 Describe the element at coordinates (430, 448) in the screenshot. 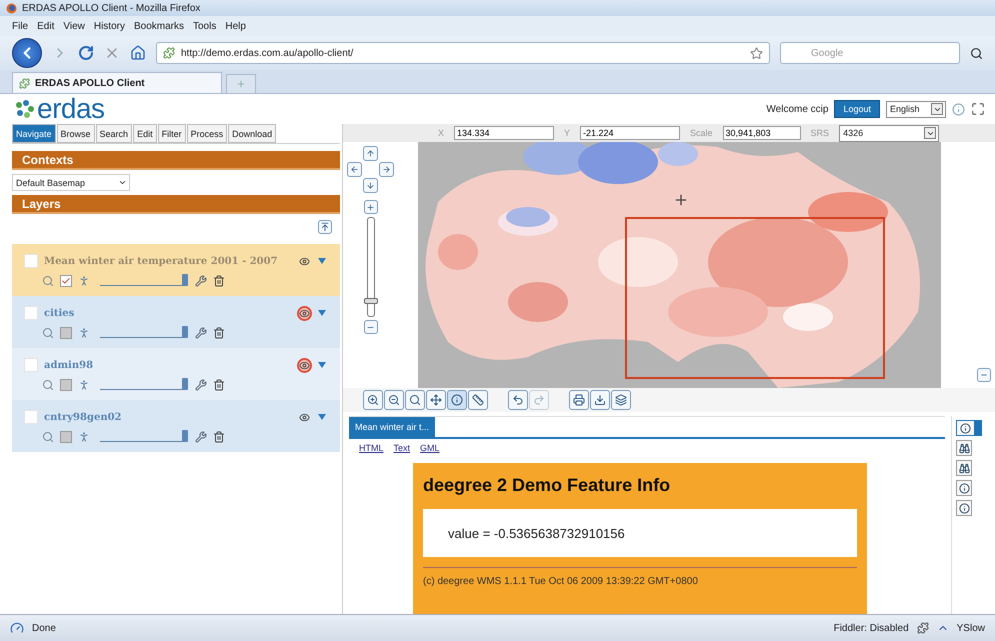

I see `format-link: GML` at that location.